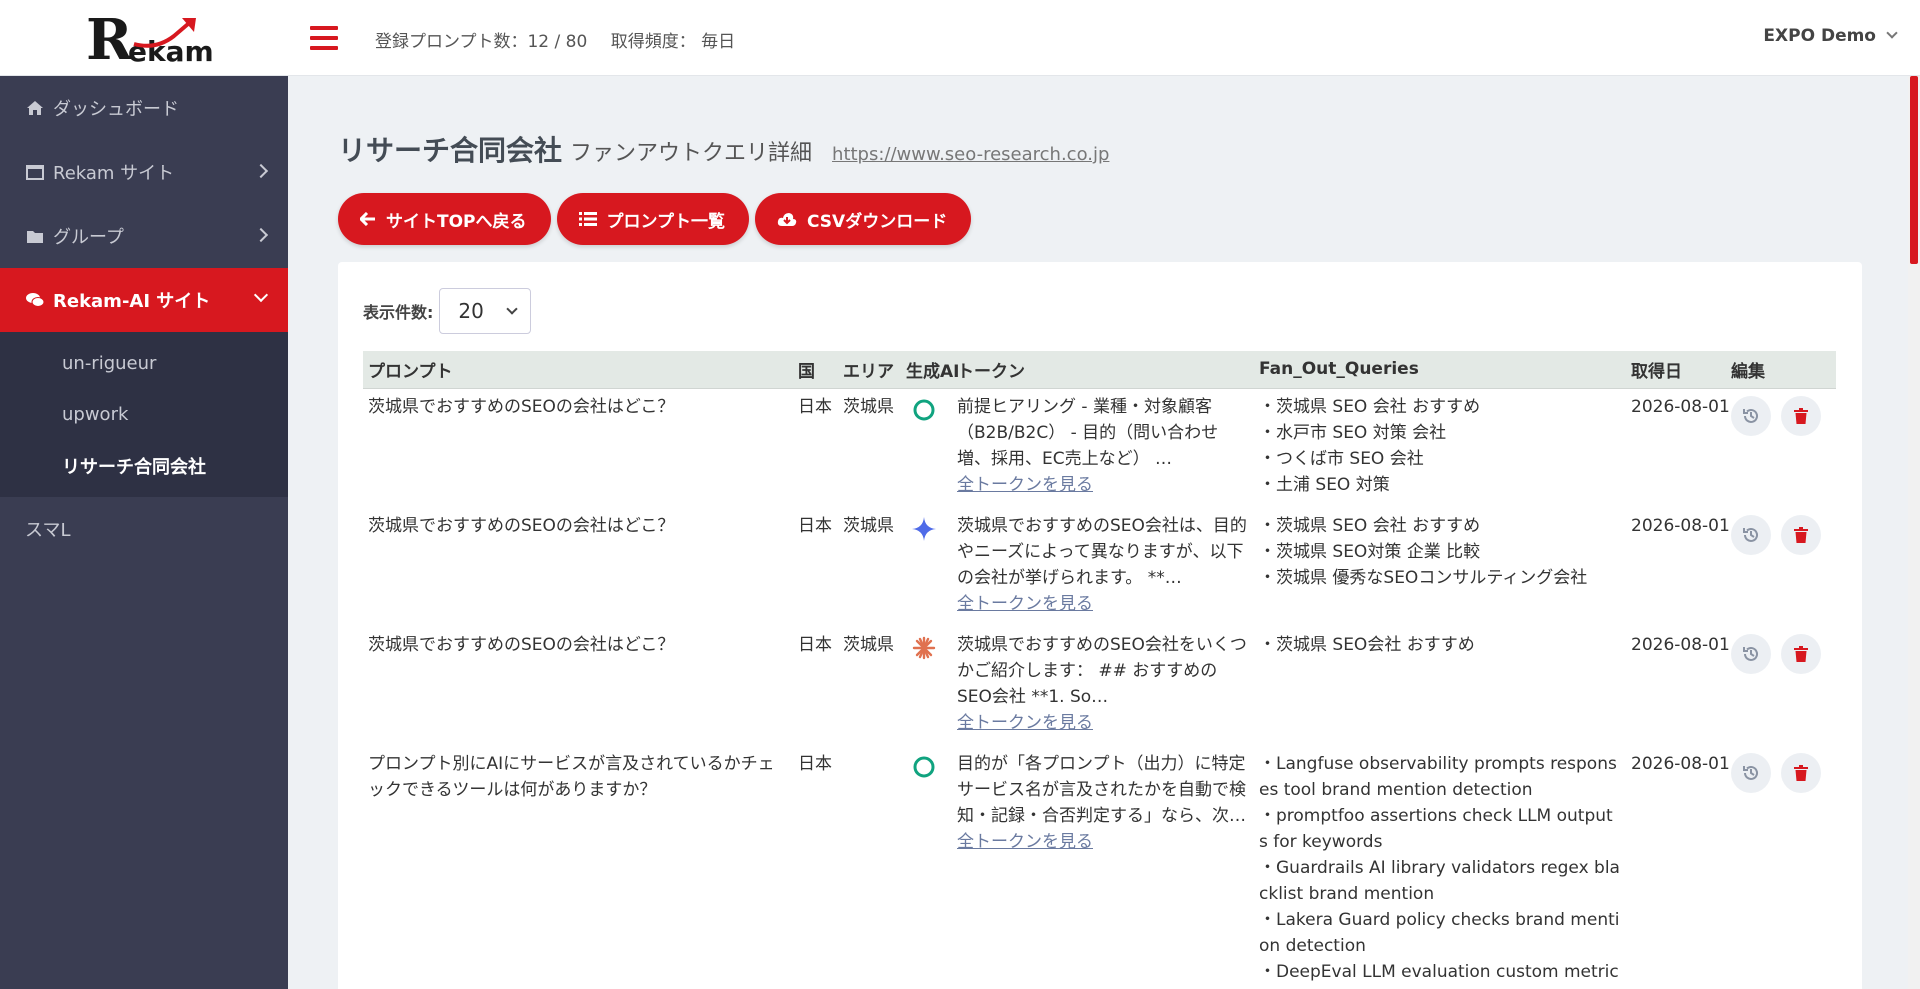  I want to click on query-item: ・茨城県 優秀なSEOコンサルティング会社, so click(1423, 577).